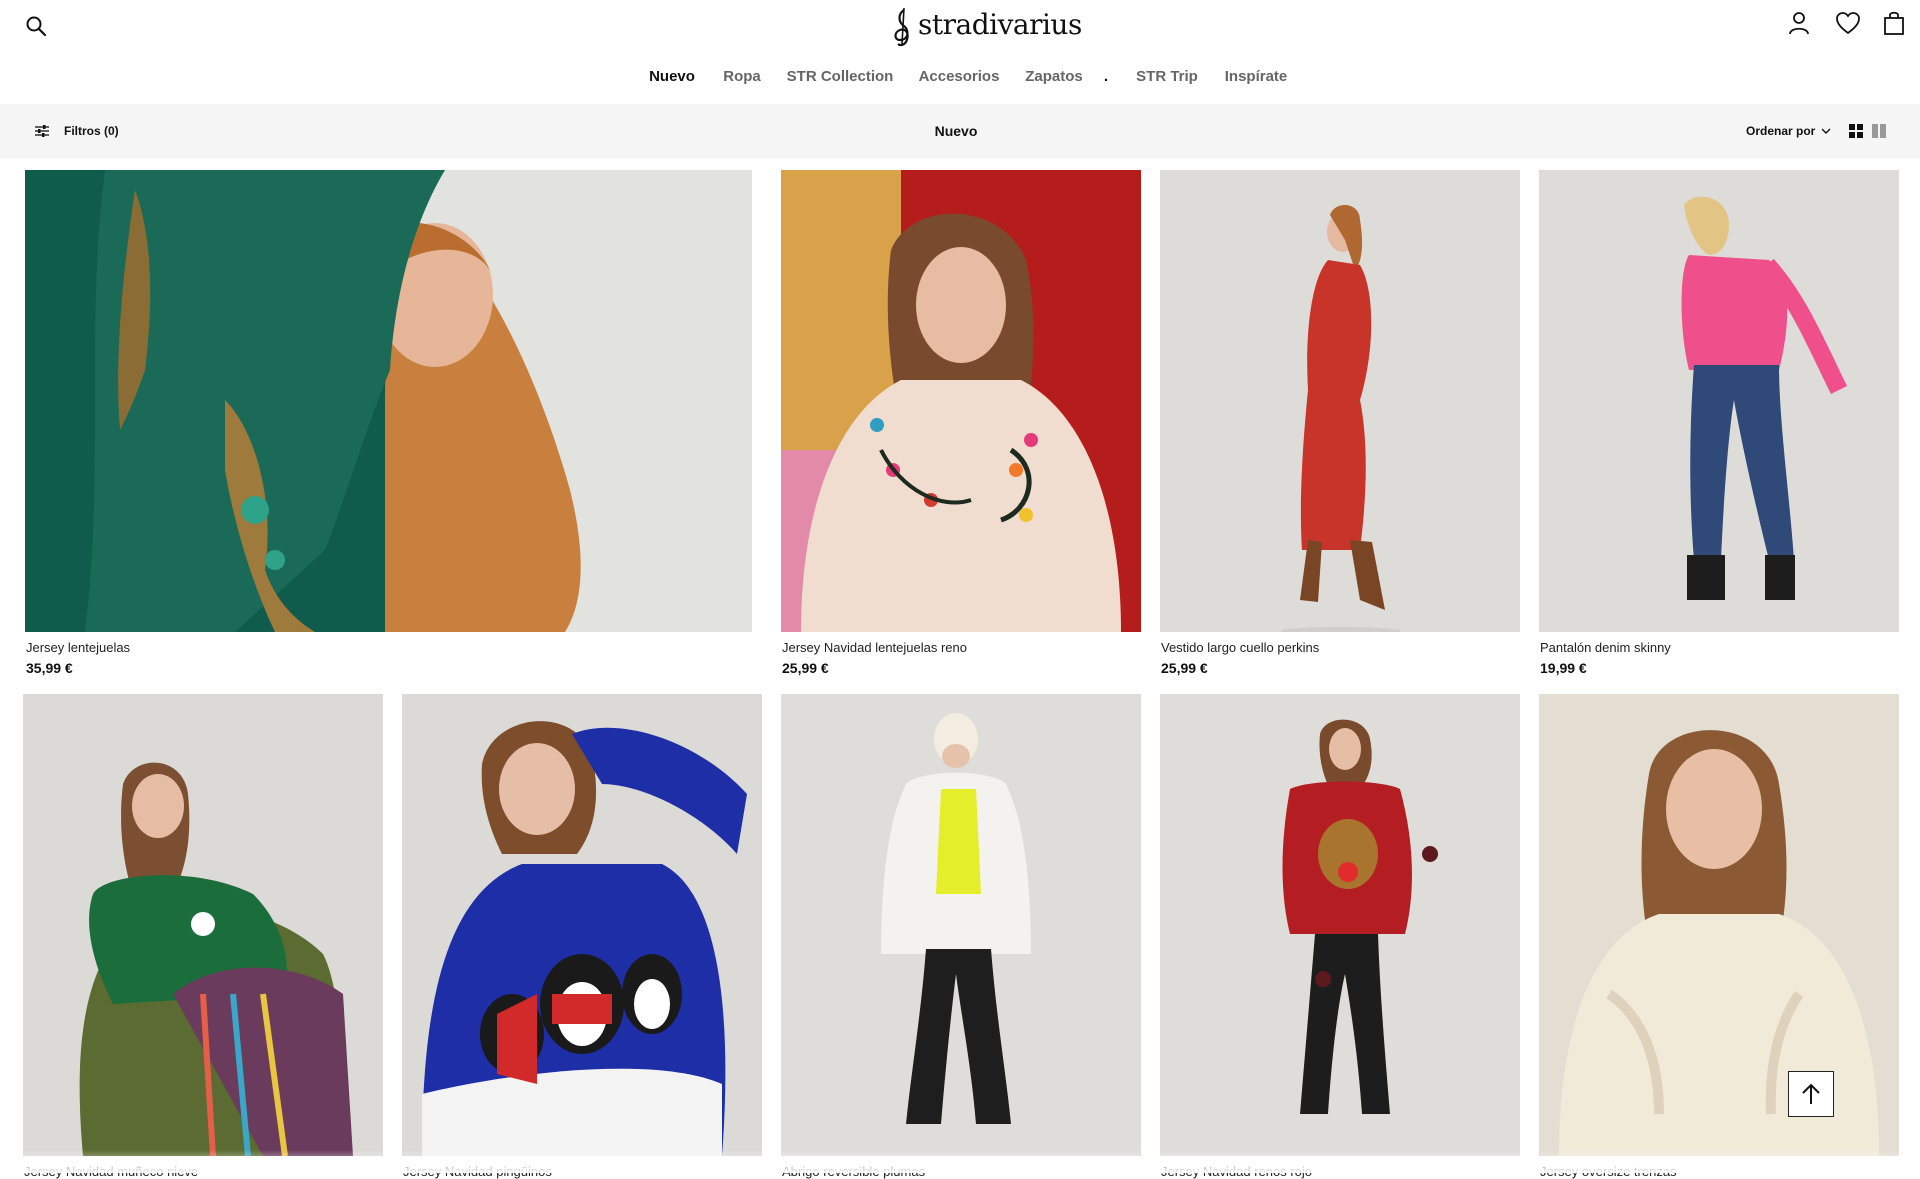  I want to click on heart-icon, so click(1848, 23).